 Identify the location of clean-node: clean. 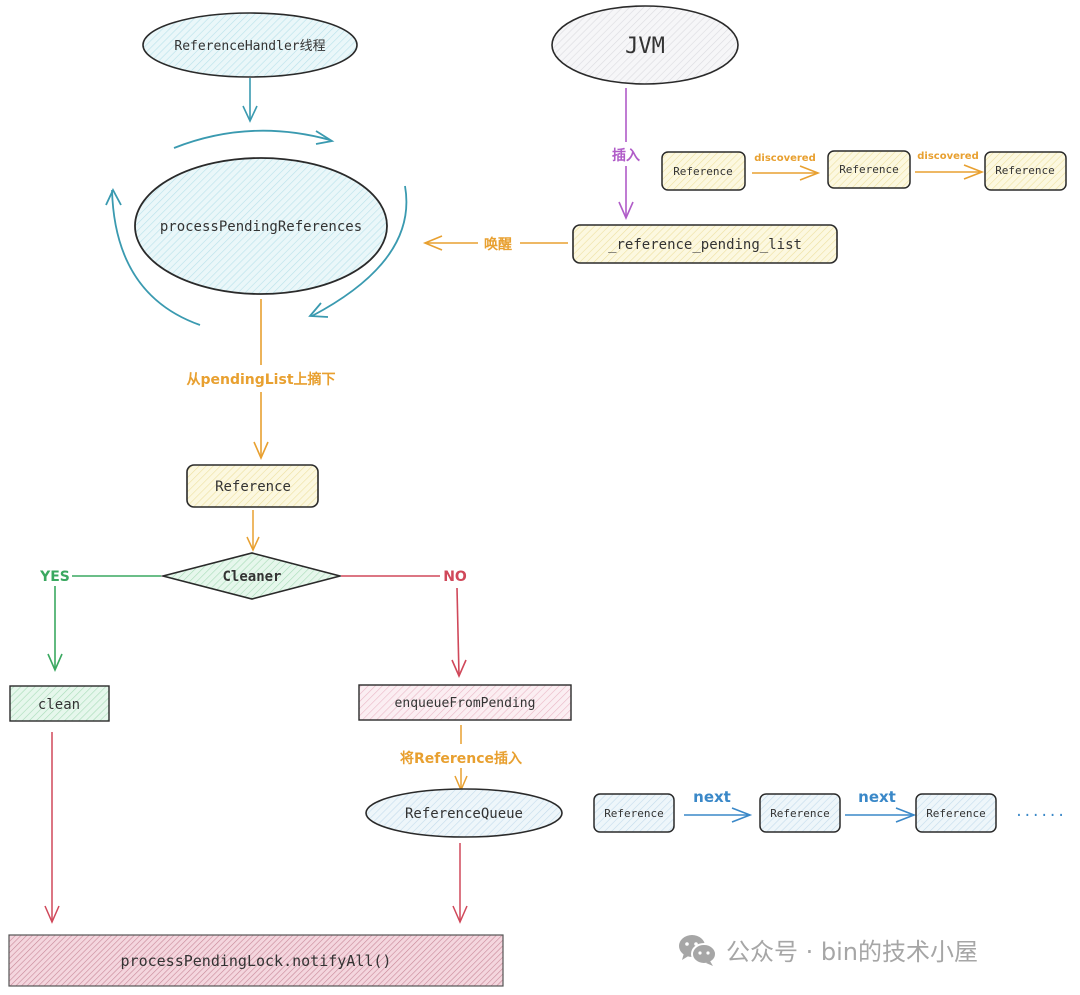
(59, 703).